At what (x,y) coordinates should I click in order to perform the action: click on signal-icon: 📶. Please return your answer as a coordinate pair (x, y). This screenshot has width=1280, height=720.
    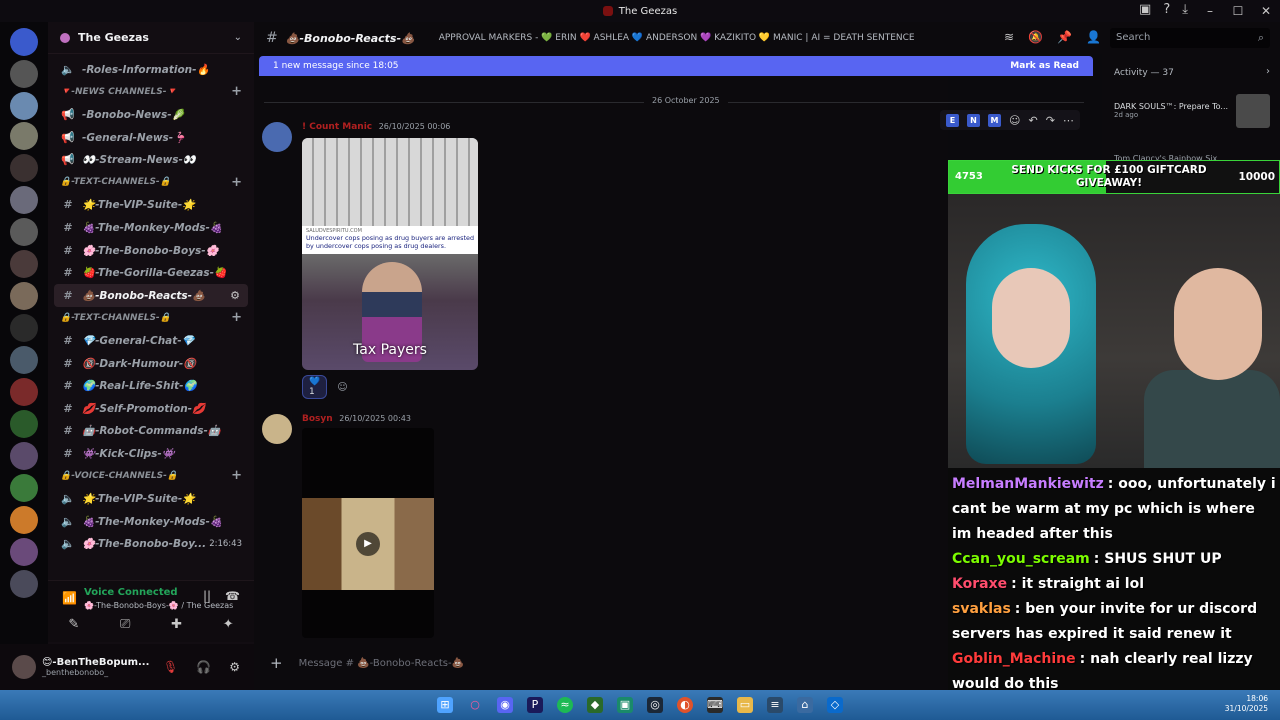
    Looking at the image, I should click on (69, 598).